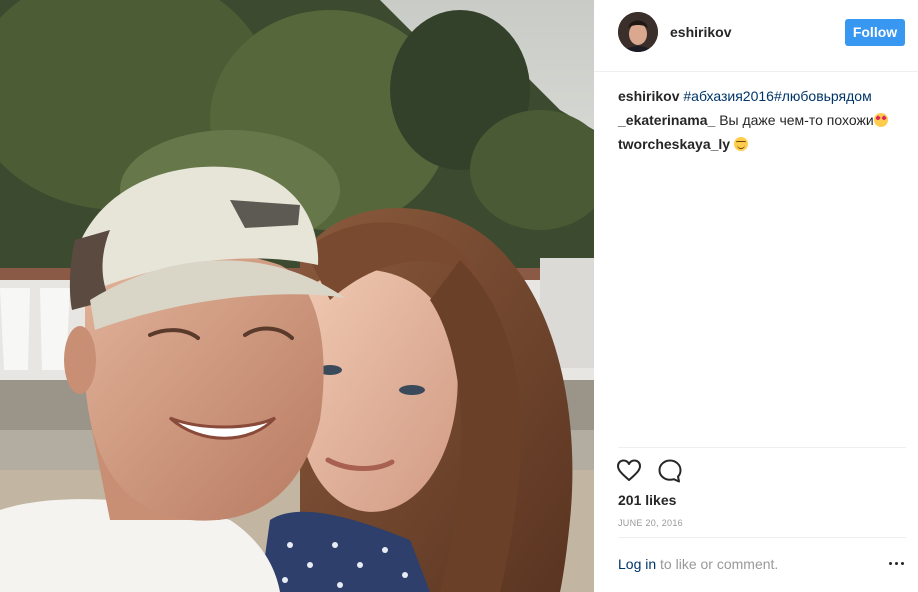 Image resolution: width=918 pixels, height=592 pixels. Describe the element at coordinates (648, 96) in the screenshot. I see `caption-username: eshirikov` at that location.